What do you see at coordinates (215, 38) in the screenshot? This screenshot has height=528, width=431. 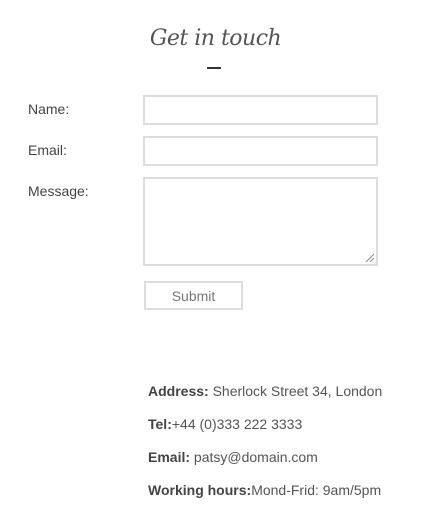 I see `contact-form-title: Get in touch` at bounding box center [215, 38].